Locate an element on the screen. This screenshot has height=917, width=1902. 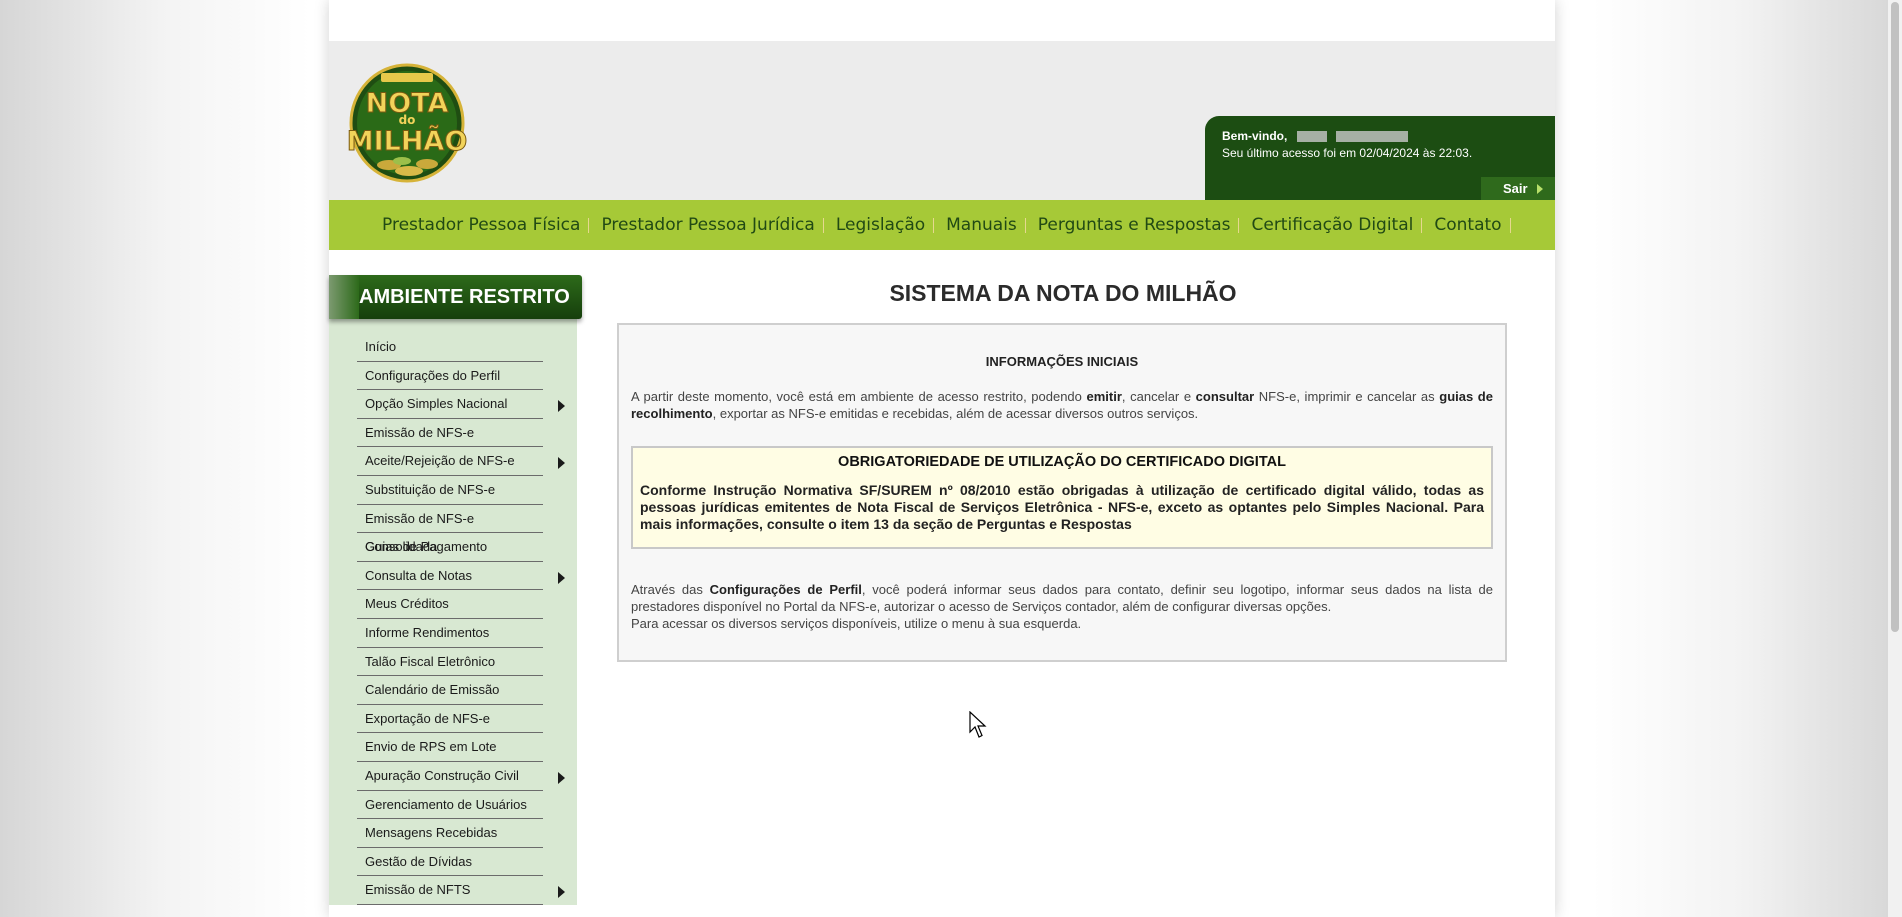
sidebar-menu-item-label: Guias de Pagamento is located at coordinates (426, 547).